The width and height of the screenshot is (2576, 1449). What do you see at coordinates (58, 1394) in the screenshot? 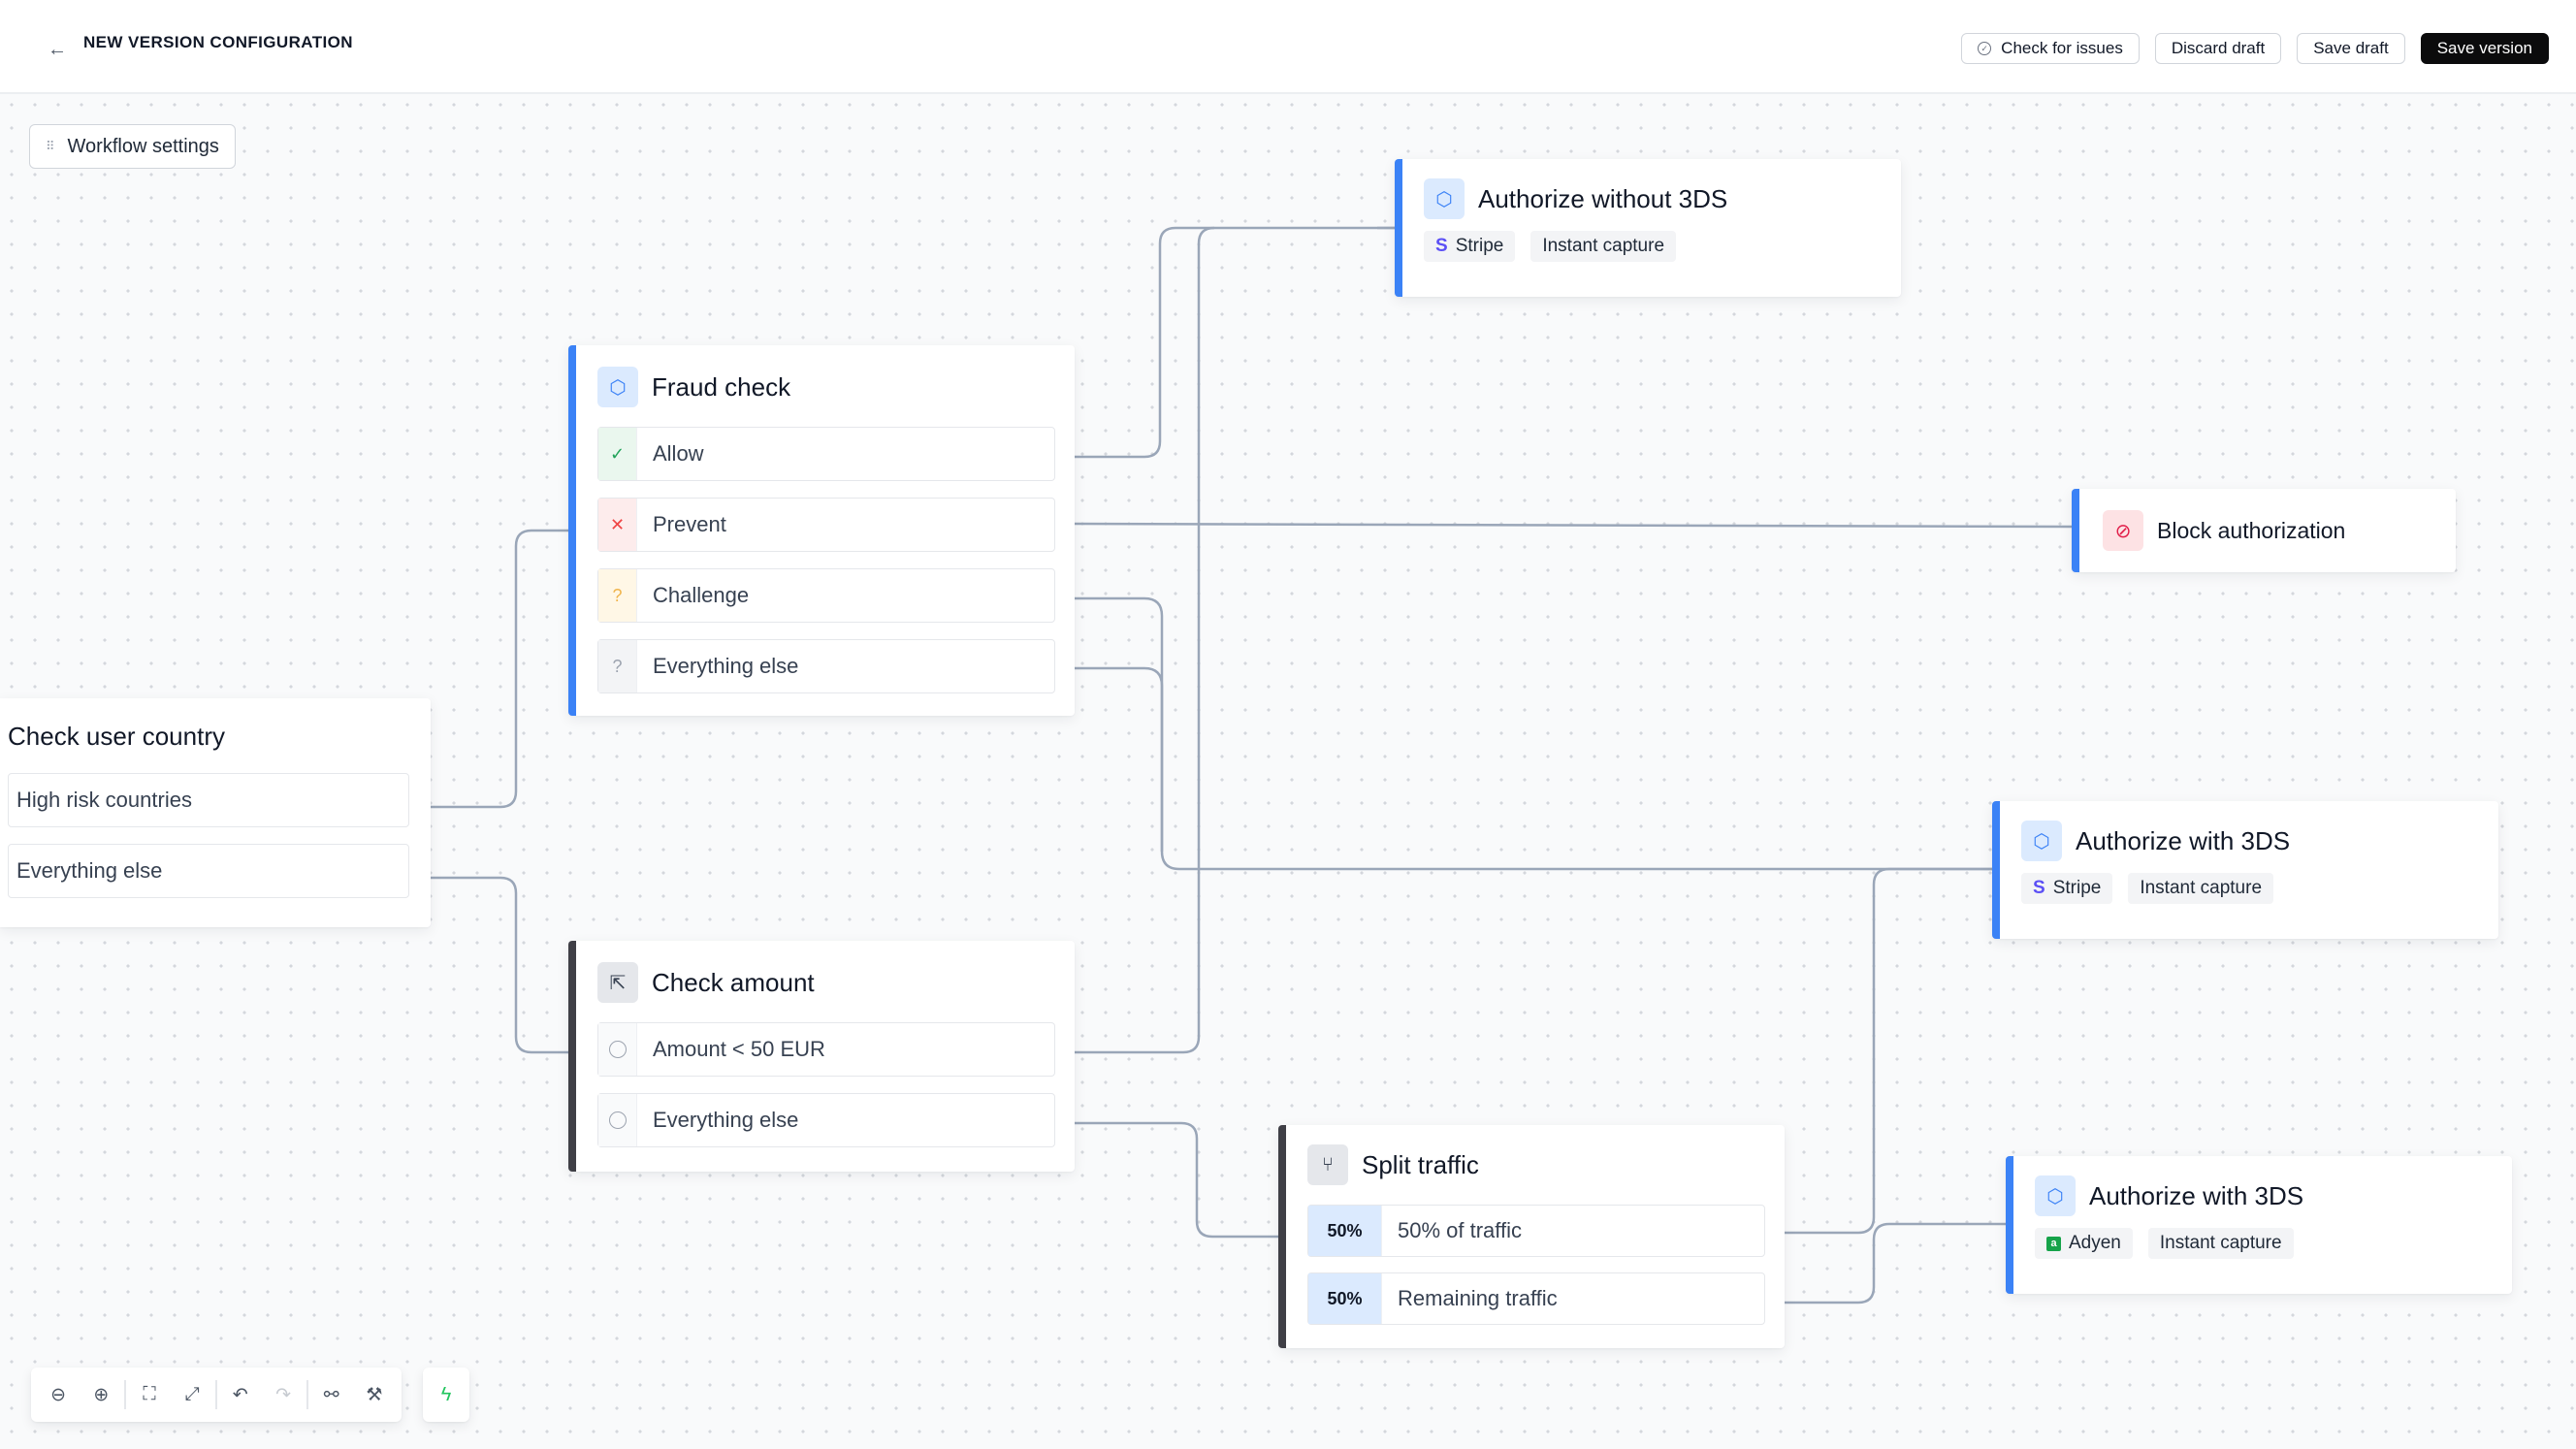
I see `zoom-out-icon: ⊖` at bounding box center [58, 1394].